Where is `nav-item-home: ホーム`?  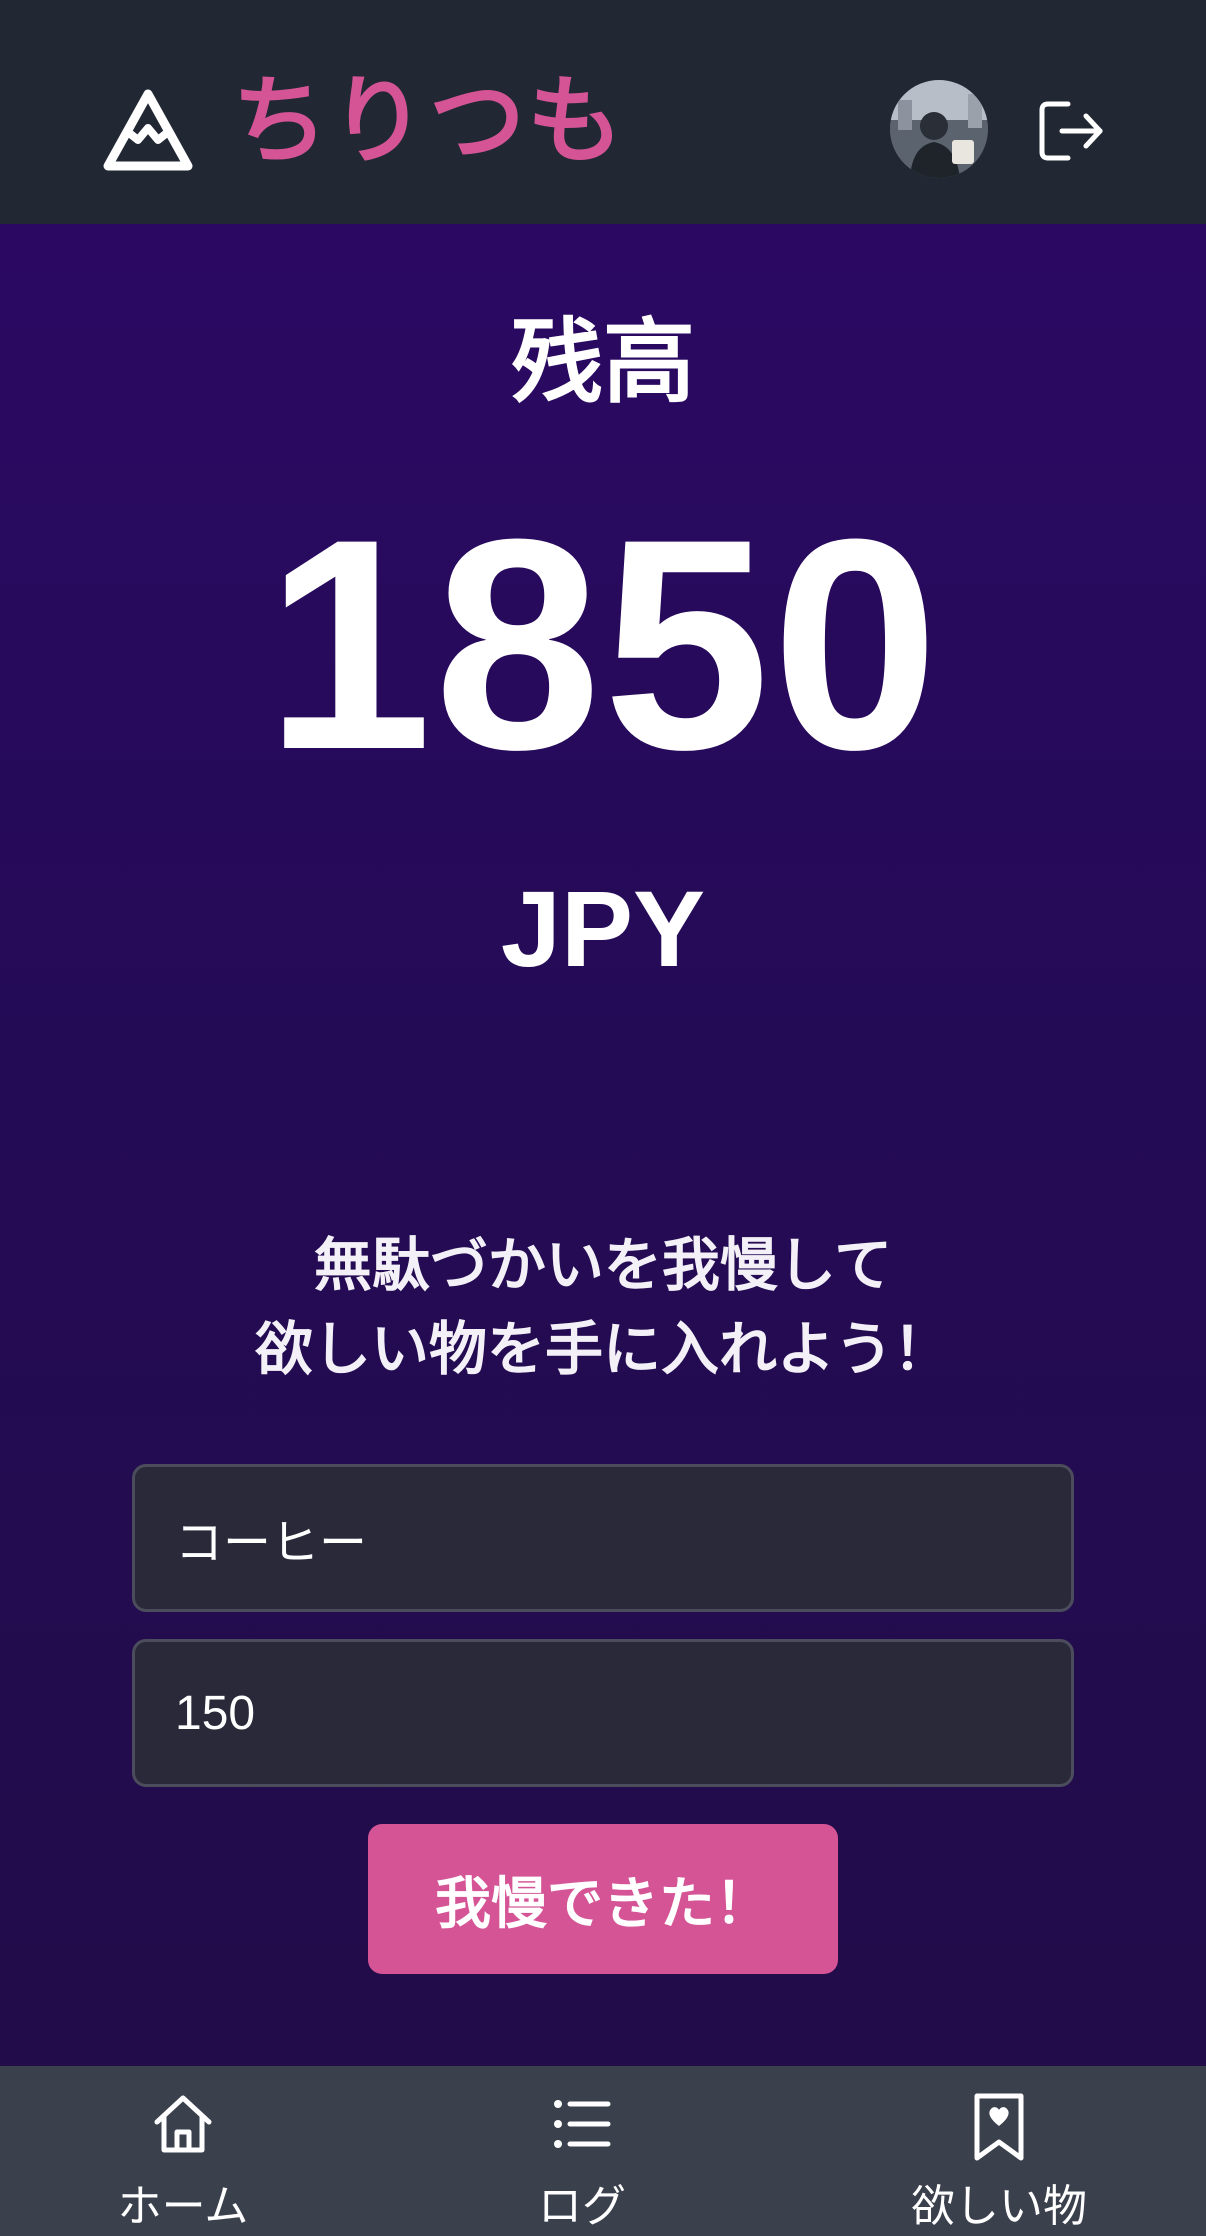
nav-item-home: ホーム is located at coordinates (183, 2151).